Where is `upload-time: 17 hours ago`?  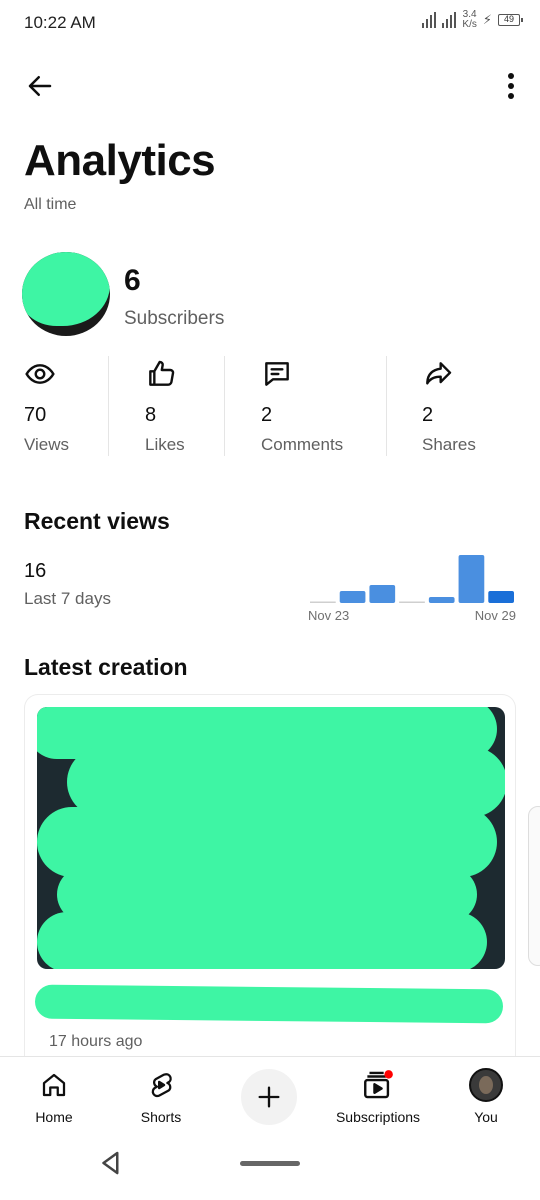
upload-time: 17 hours ago is located at coordinates (96, 1041).